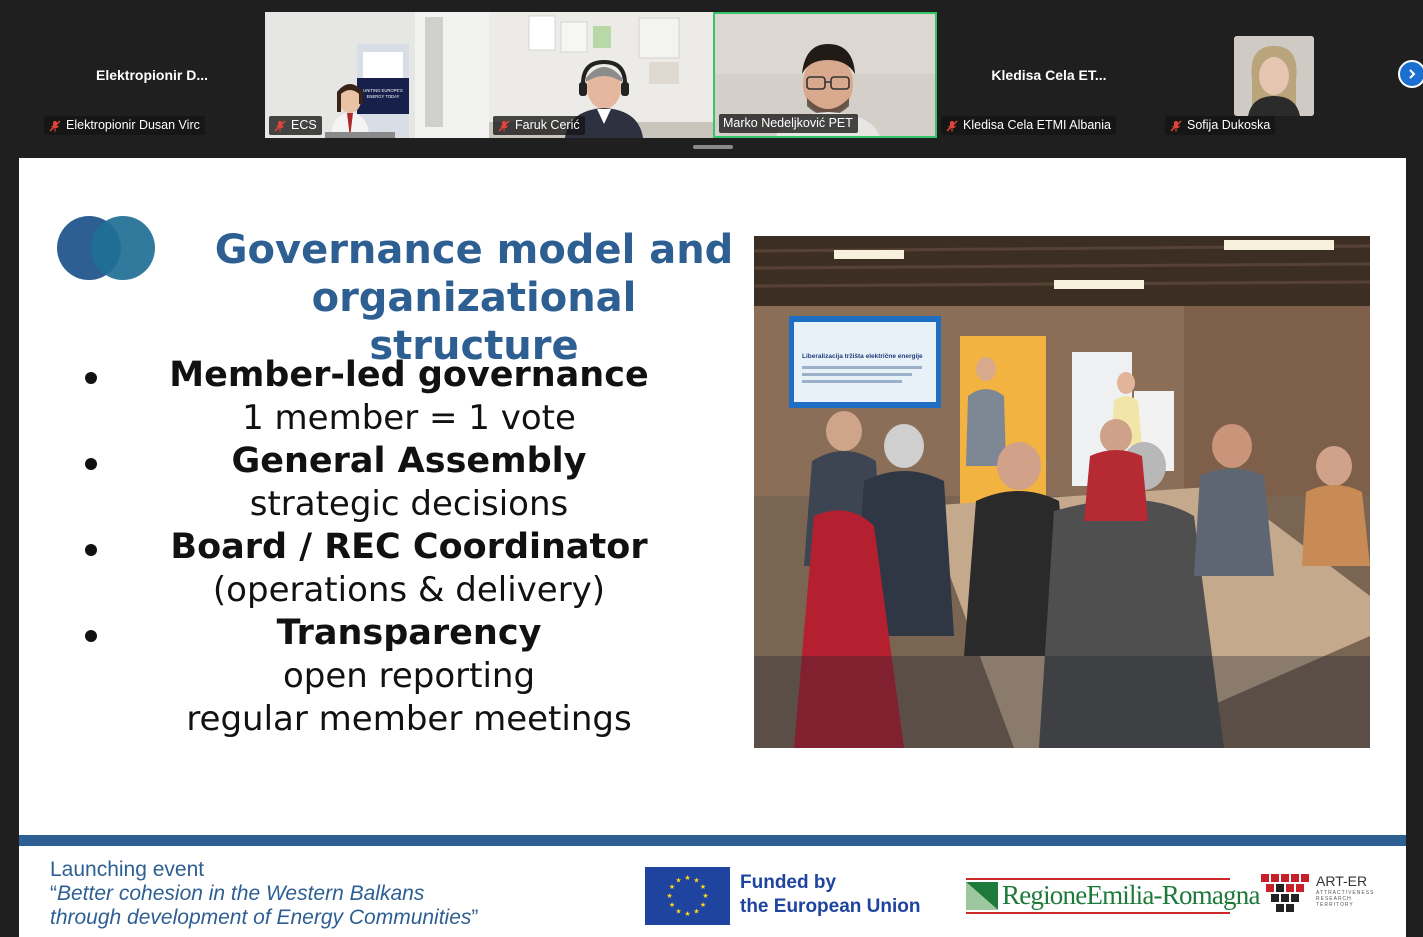  I want to click on participant-tile: UNITING EUROPE'S ENERGY TODAY ECS, so click(377, 75).